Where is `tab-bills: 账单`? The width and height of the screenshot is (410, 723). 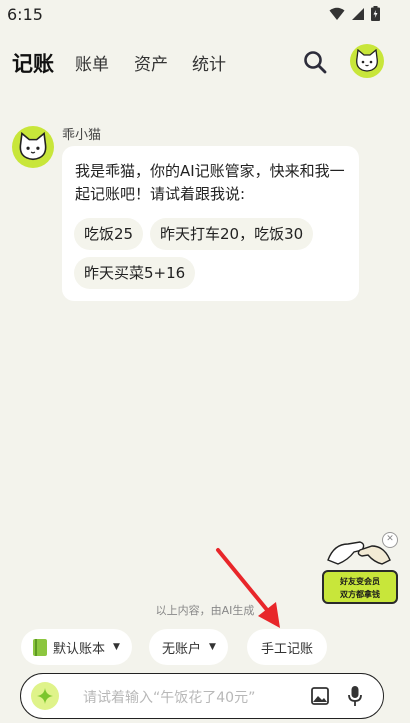 tab-bills: 账单 is located at coordinates (92, 62).